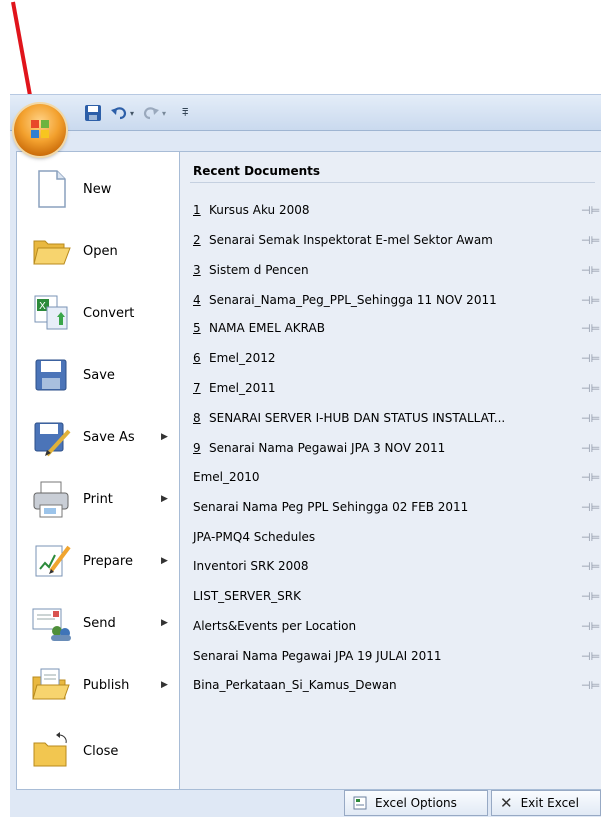  I want to click on svg-text: X, so click(42, 306).